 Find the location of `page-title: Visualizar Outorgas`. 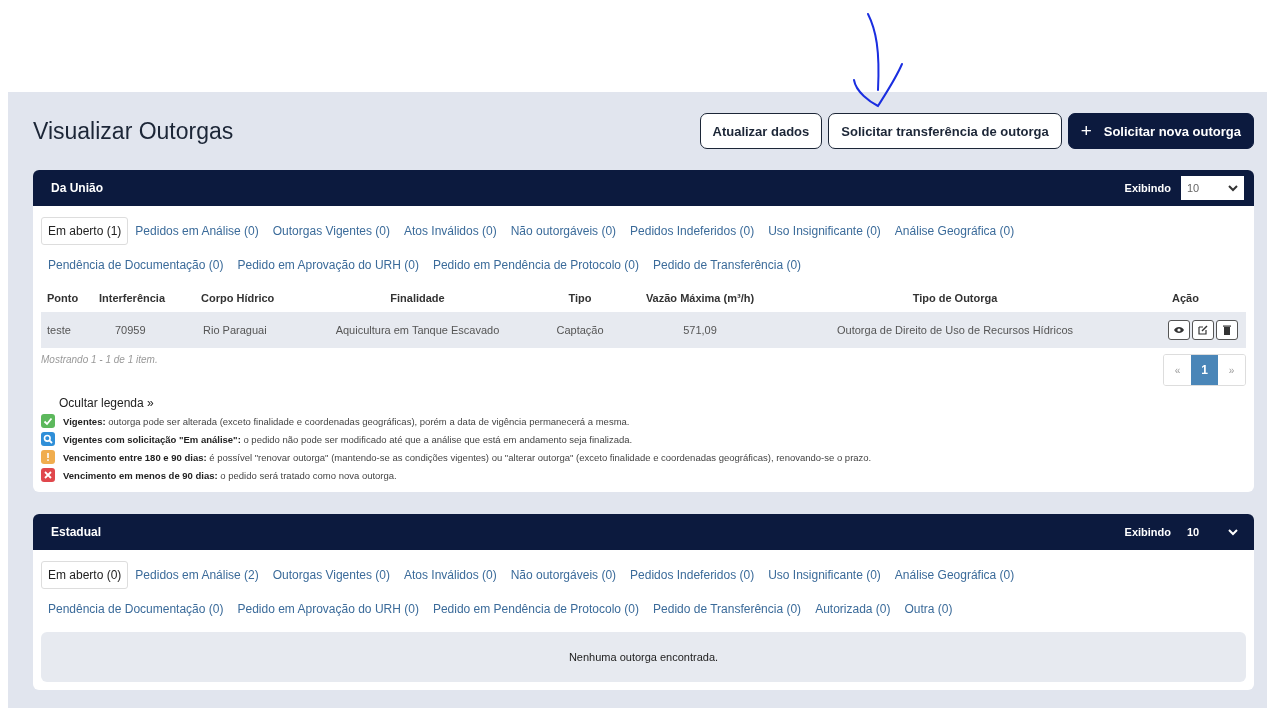

page-title: Visualizar Outorgas is located at coordinates (133, 131).